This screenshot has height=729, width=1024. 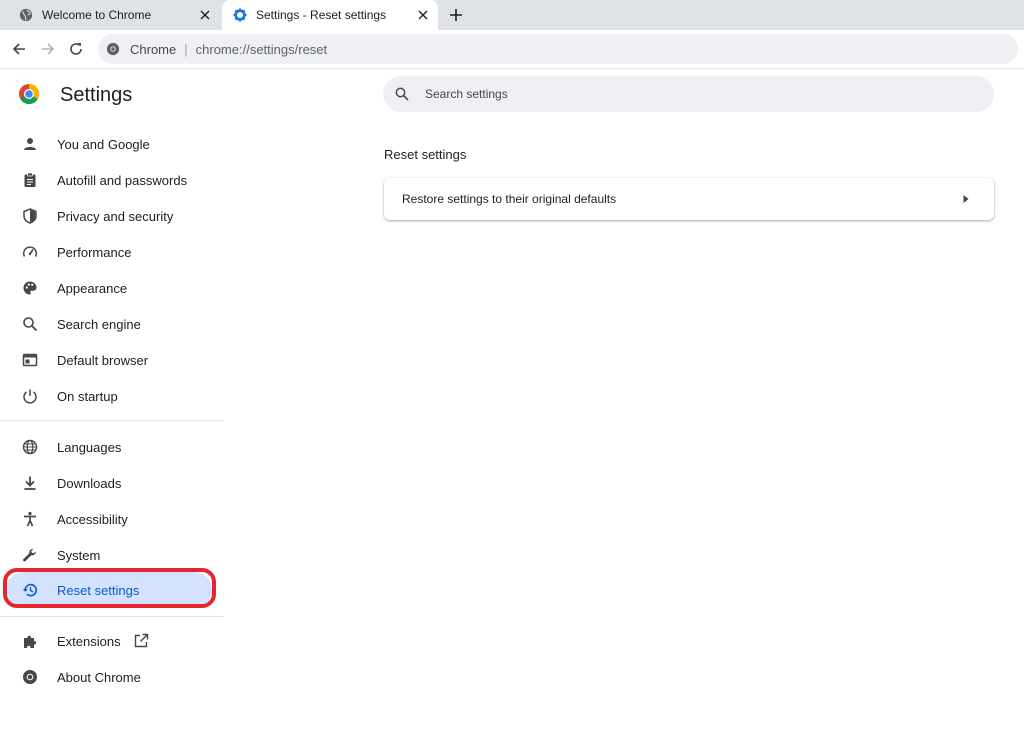 I want to click on arrow-left-icon, so click(x=18, y=49).